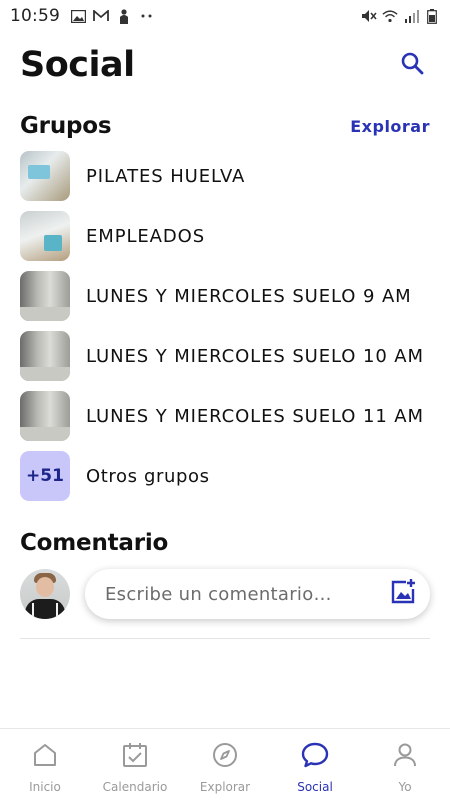 Image resolution: width=450 pixels, height=800 pixels. Describe the element at coordinates (148, 476) in the screenshot. I see `other-groups-label: Otros grupos` at that location.